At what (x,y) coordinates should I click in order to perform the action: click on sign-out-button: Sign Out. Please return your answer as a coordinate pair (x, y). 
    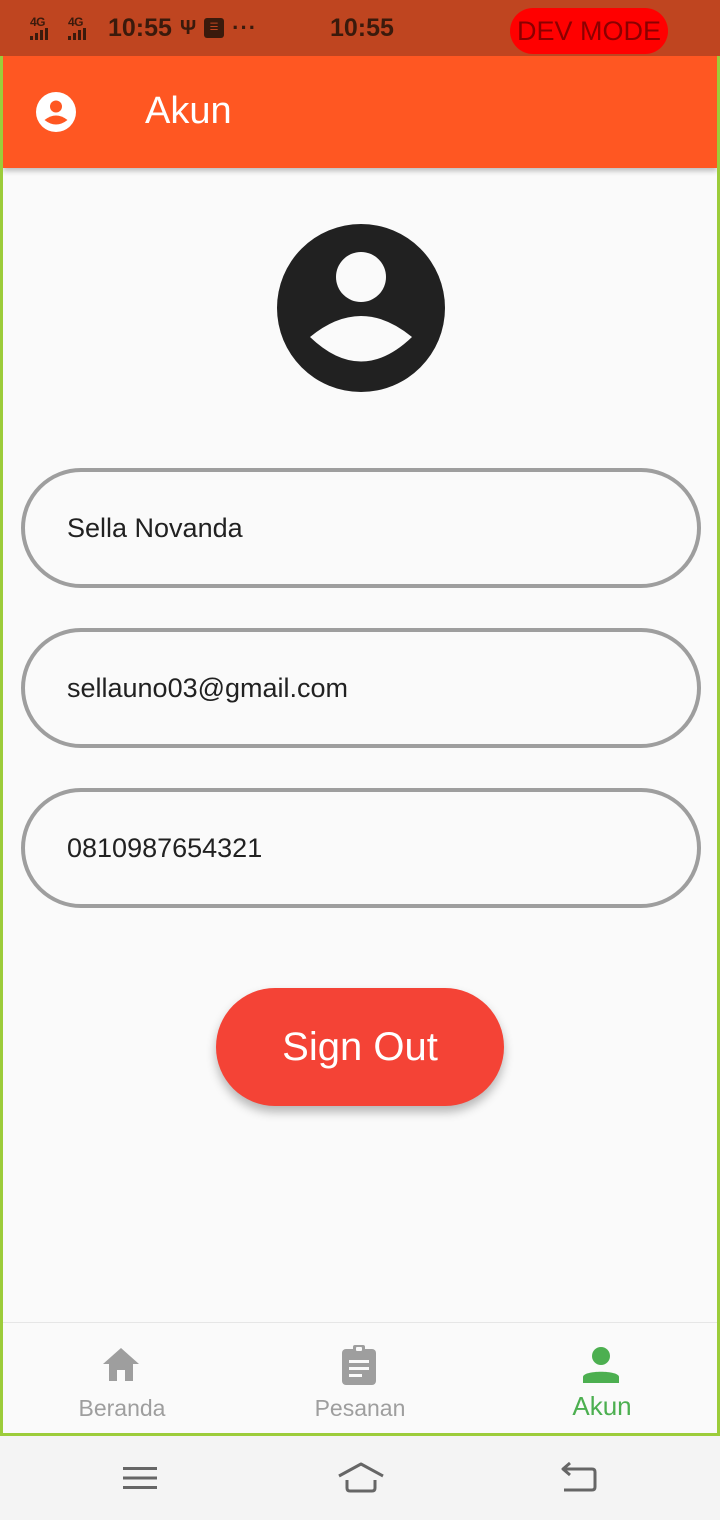
    Looking at the image, I should click on (360, 1047).